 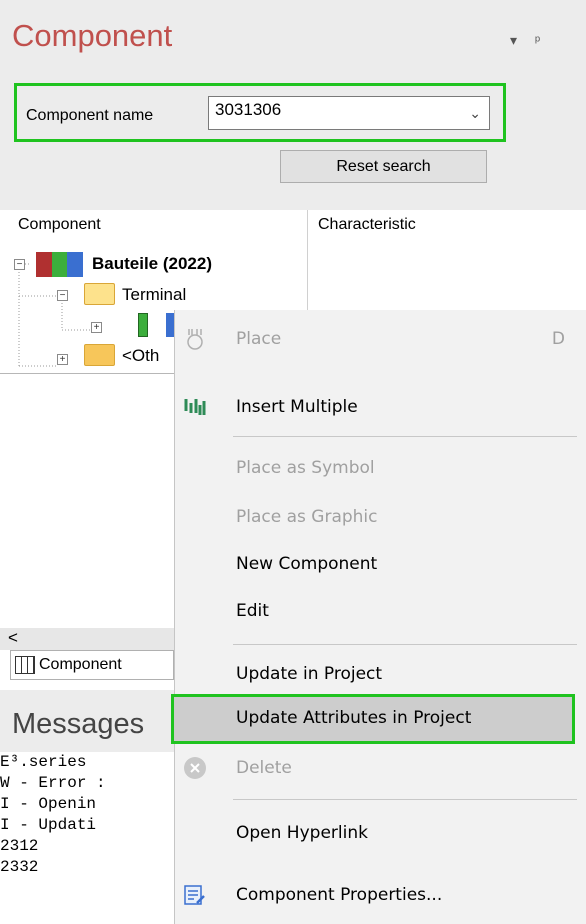 I want to click on menu-item-new-component: New Component, so click(x=380, y=564).